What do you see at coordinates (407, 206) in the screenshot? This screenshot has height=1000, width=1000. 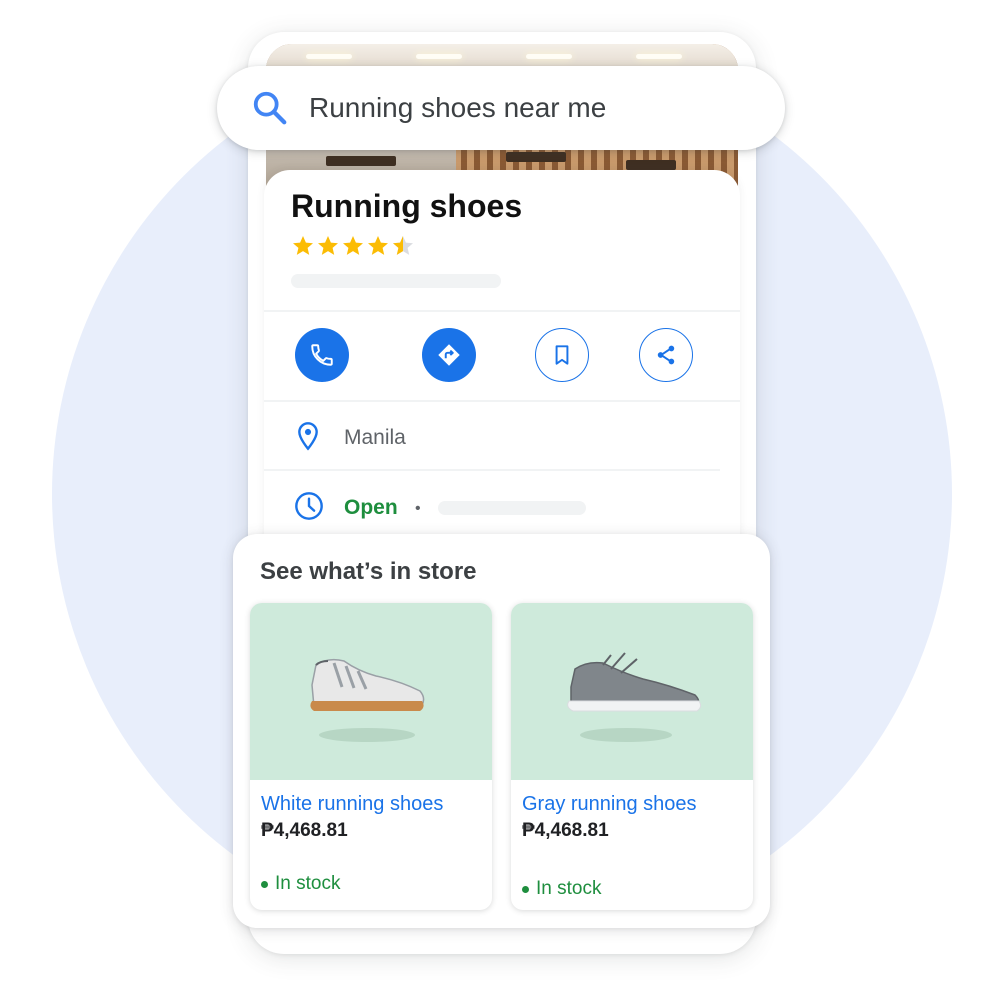 I see `place-title: Running shoes` at bounding box center [407, 206].